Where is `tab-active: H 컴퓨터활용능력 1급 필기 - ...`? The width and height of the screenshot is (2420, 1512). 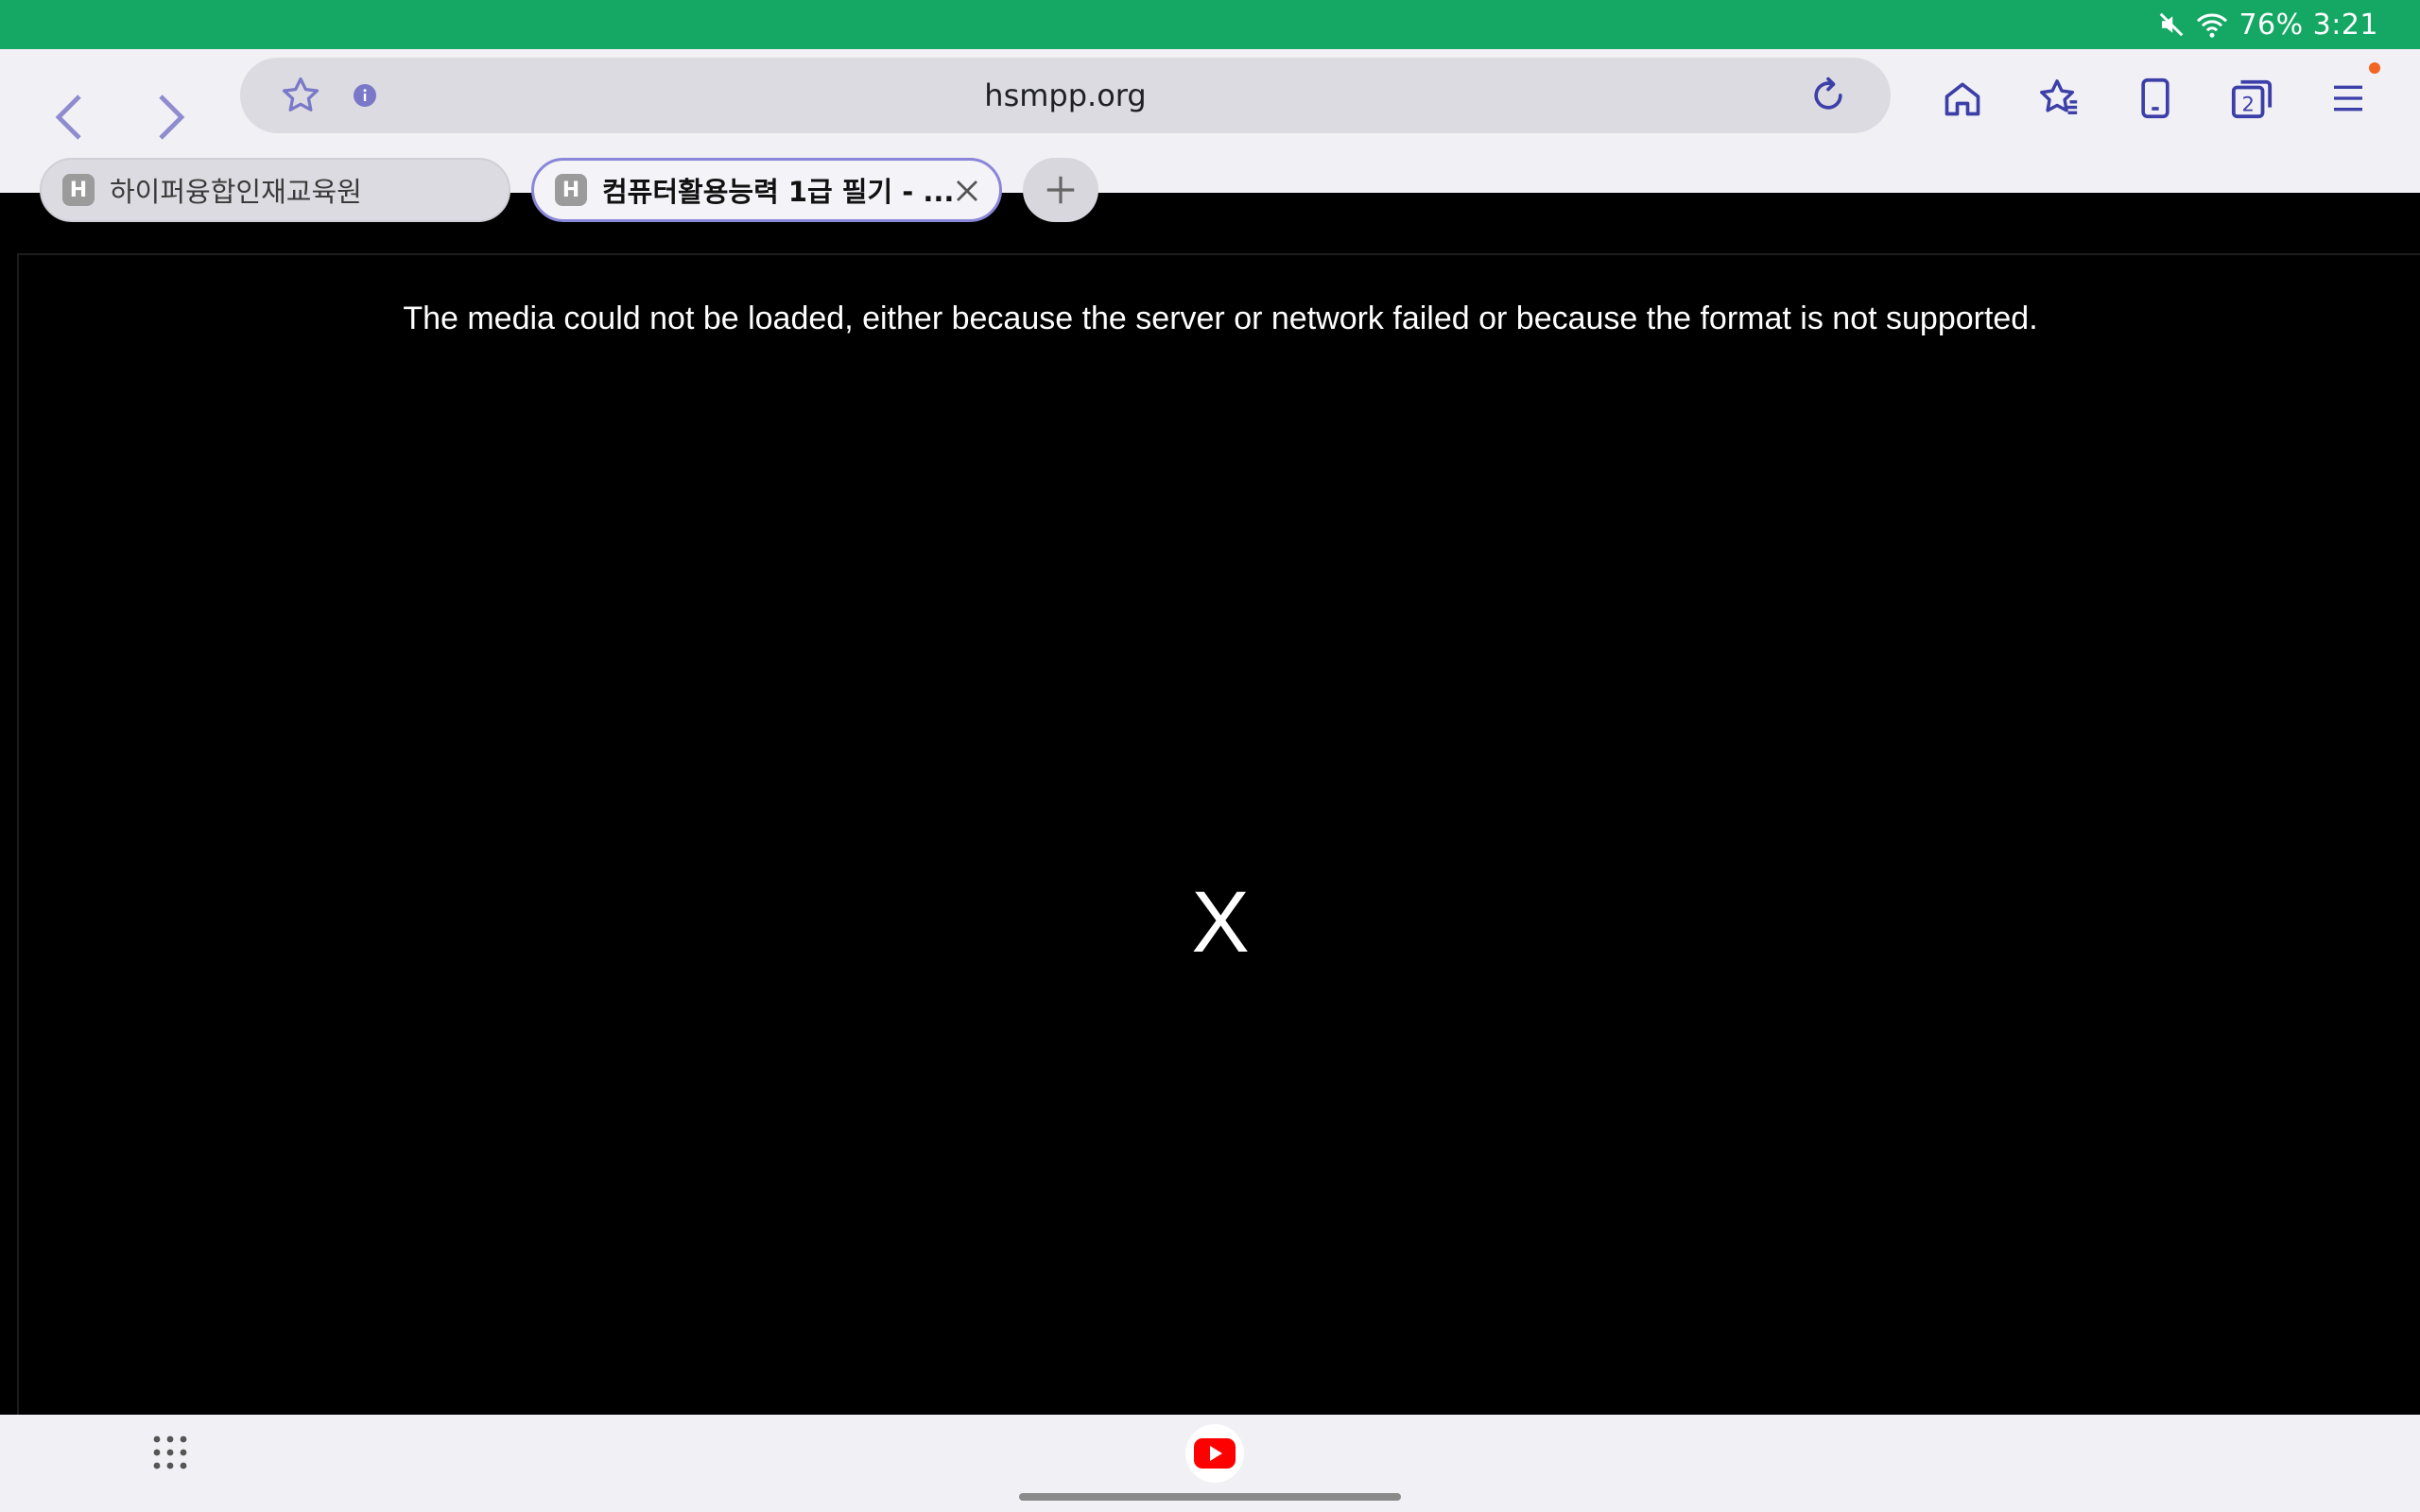 tab-active: H 컴퓨터활용능력 1급 필기 - ... is located at coordinates (767, 190).